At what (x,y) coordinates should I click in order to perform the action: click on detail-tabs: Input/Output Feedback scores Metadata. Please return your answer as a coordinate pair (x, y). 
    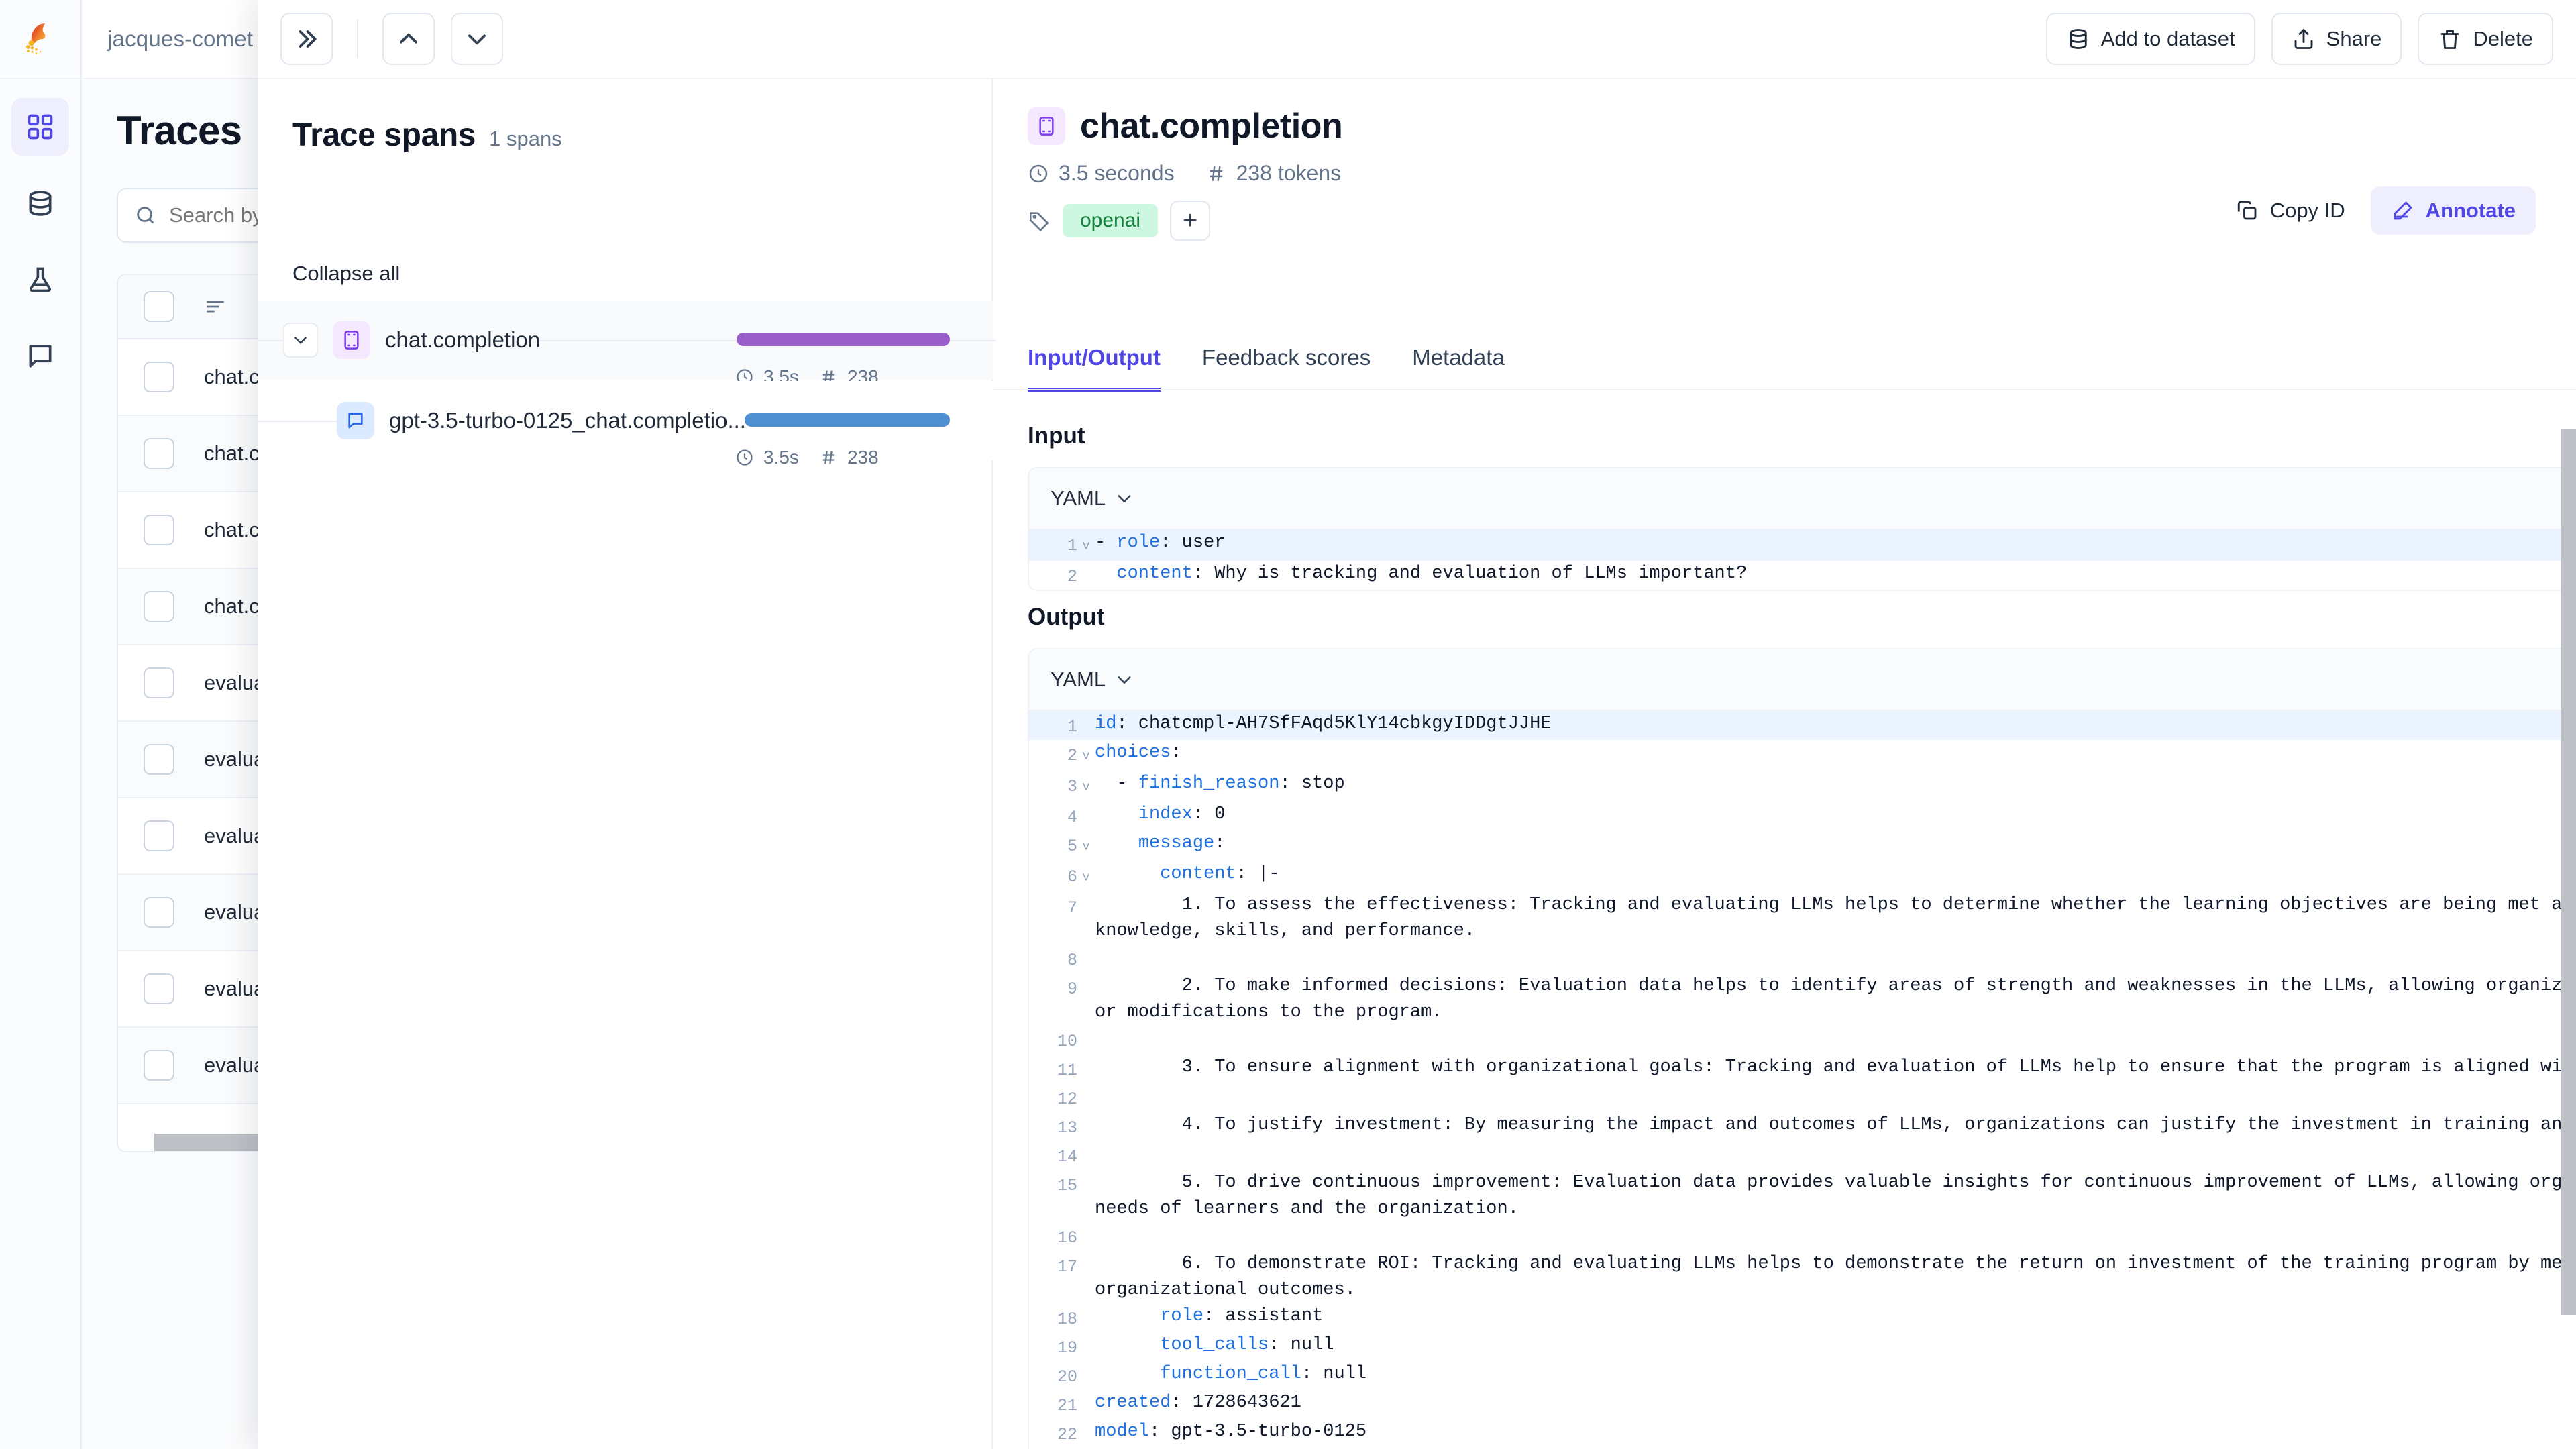
    Looking at the image, I should click on (1266, 368).